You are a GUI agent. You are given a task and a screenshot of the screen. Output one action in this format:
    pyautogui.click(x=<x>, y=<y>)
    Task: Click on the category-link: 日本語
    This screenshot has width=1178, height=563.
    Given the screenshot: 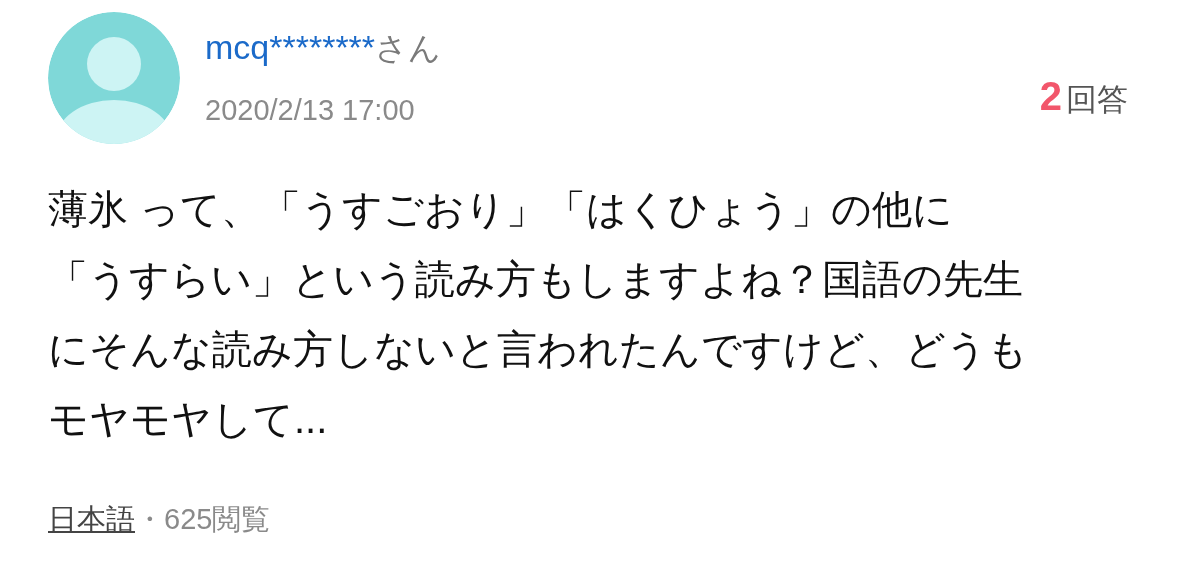 What is the action you would take?
    pyautogui.click(x=91, y=520)
    